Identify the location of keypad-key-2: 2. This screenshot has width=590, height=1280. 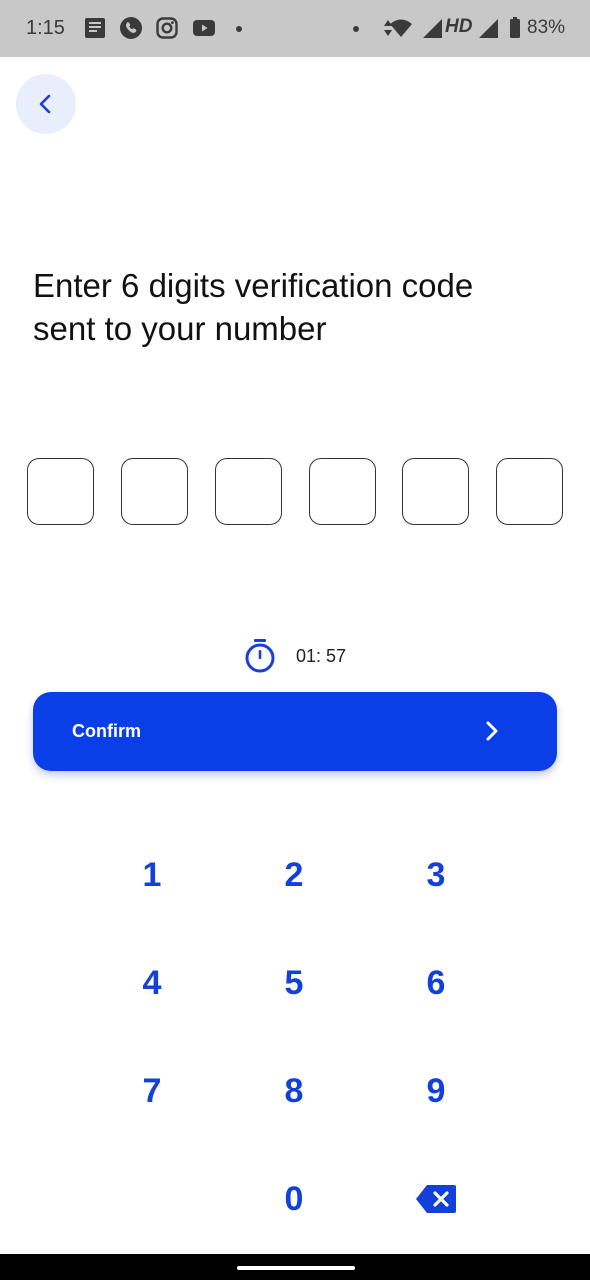
(294, 875).